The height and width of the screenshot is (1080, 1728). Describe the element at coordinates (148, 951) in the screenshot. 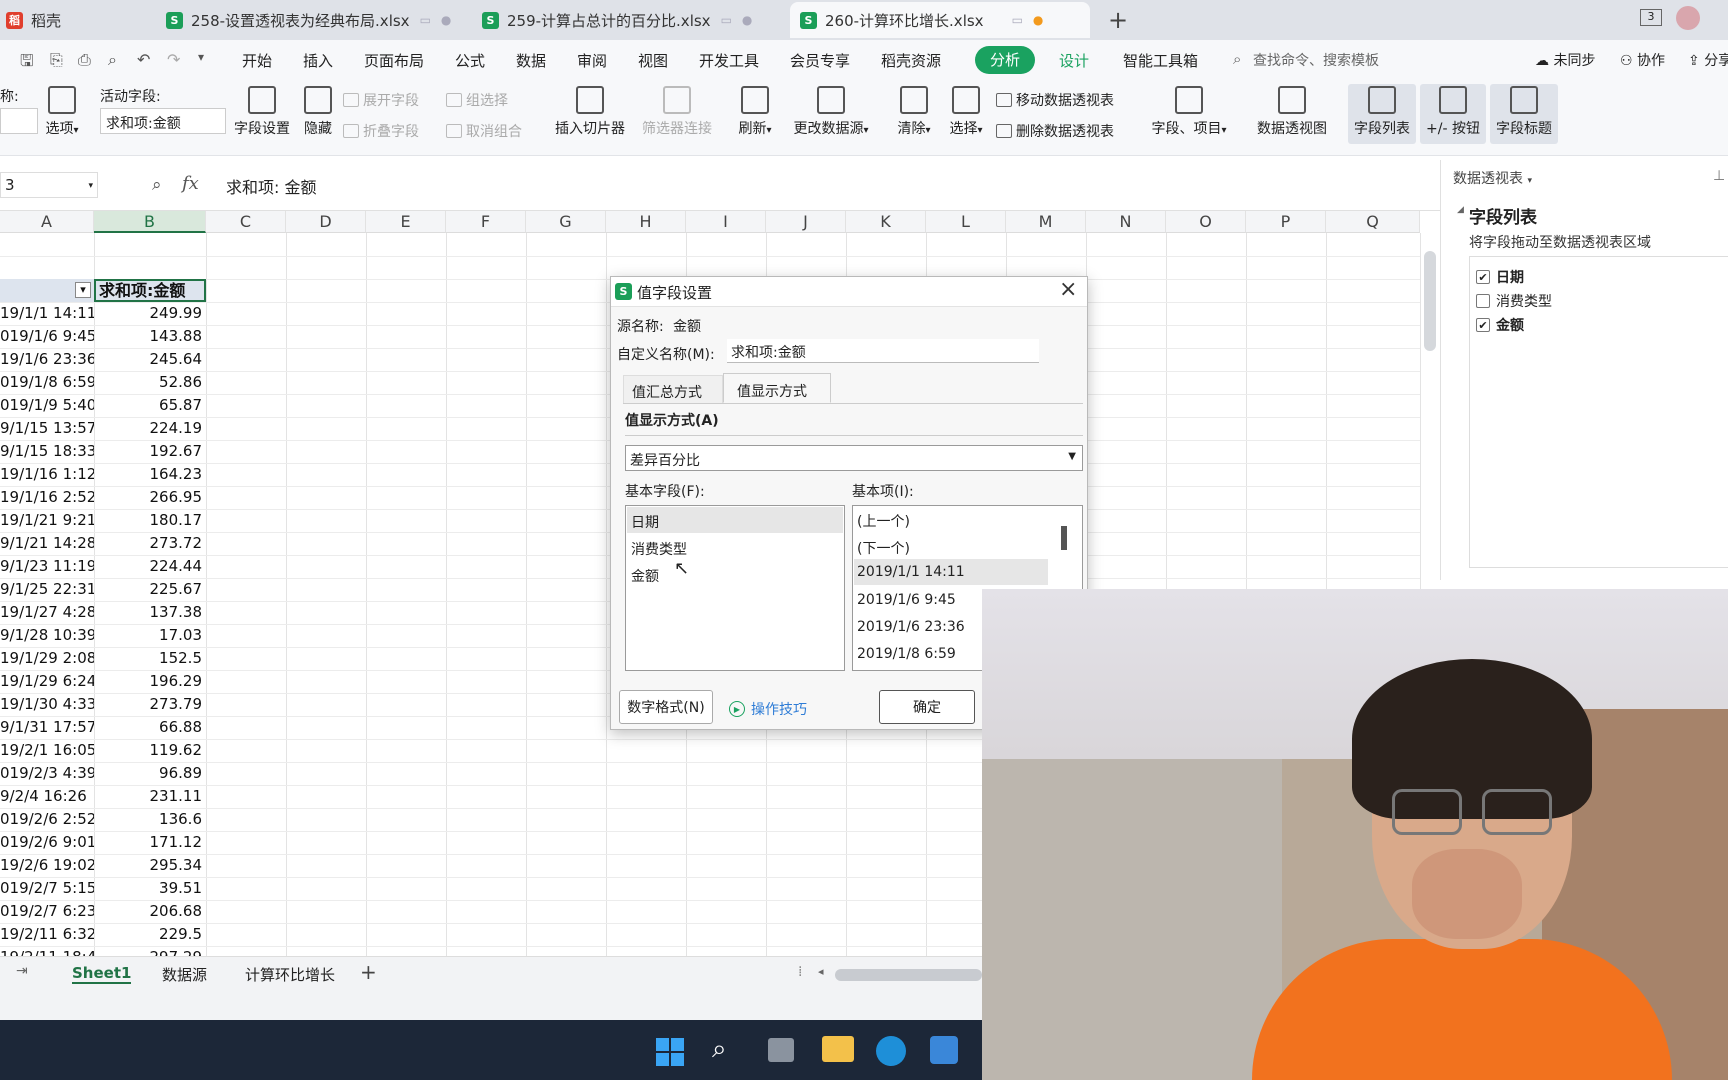

I see `amount-cell: 297.29` at that location.